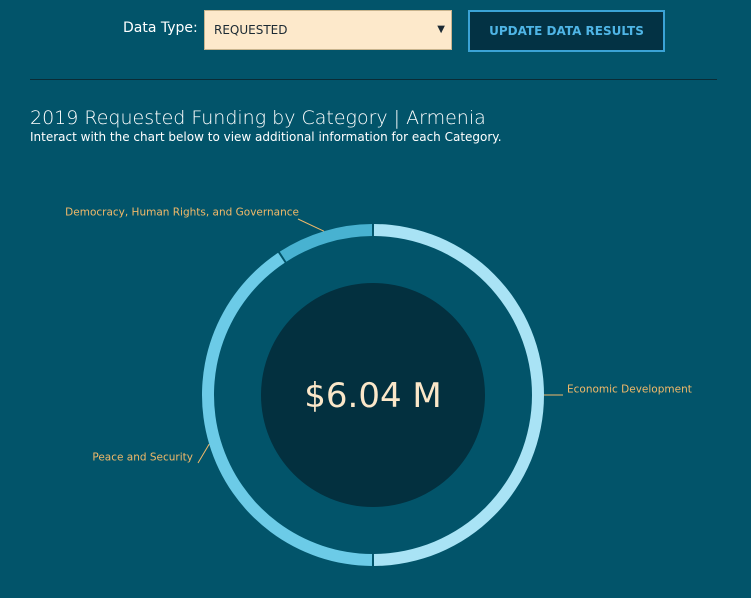 The width and height of the screenshot is (751, 598). Describe the element at coordinates (182, 212) in the screenshot. I see `slice-label: Democracy, Human Rights, and Governance` at that location.